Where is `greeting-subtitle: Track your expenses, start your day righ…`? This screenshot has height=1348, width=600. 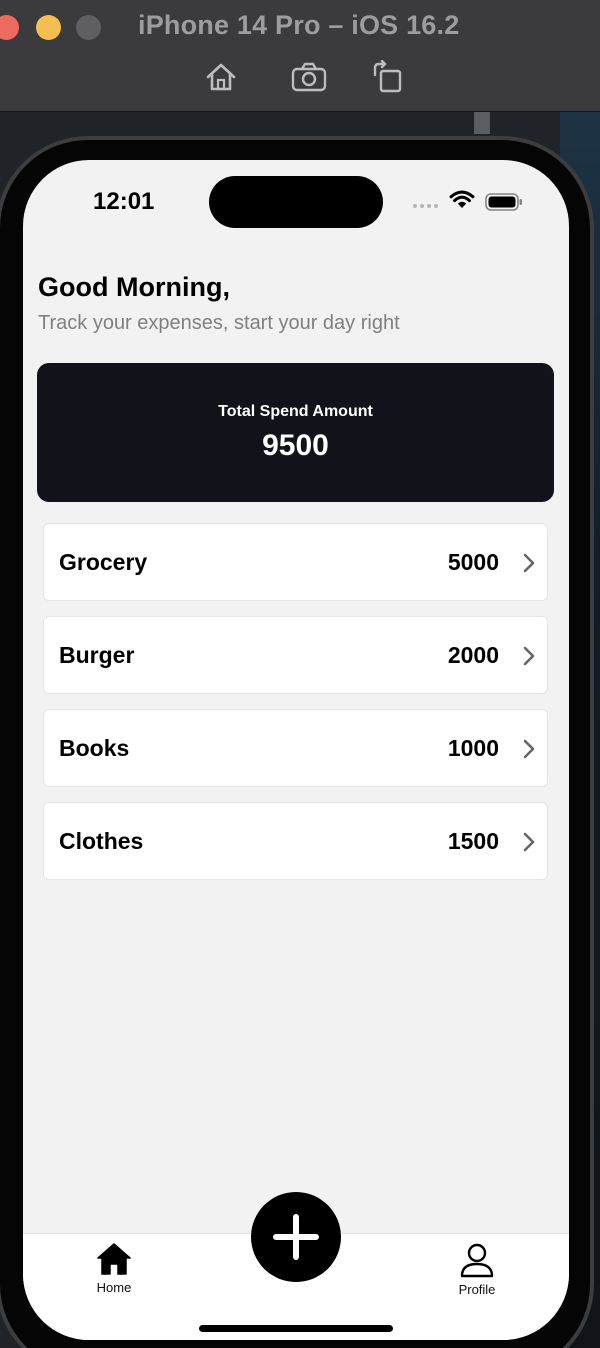 greeting-subtitle: Track your expenses, start your day righ… is located at coordinates (219, 323).